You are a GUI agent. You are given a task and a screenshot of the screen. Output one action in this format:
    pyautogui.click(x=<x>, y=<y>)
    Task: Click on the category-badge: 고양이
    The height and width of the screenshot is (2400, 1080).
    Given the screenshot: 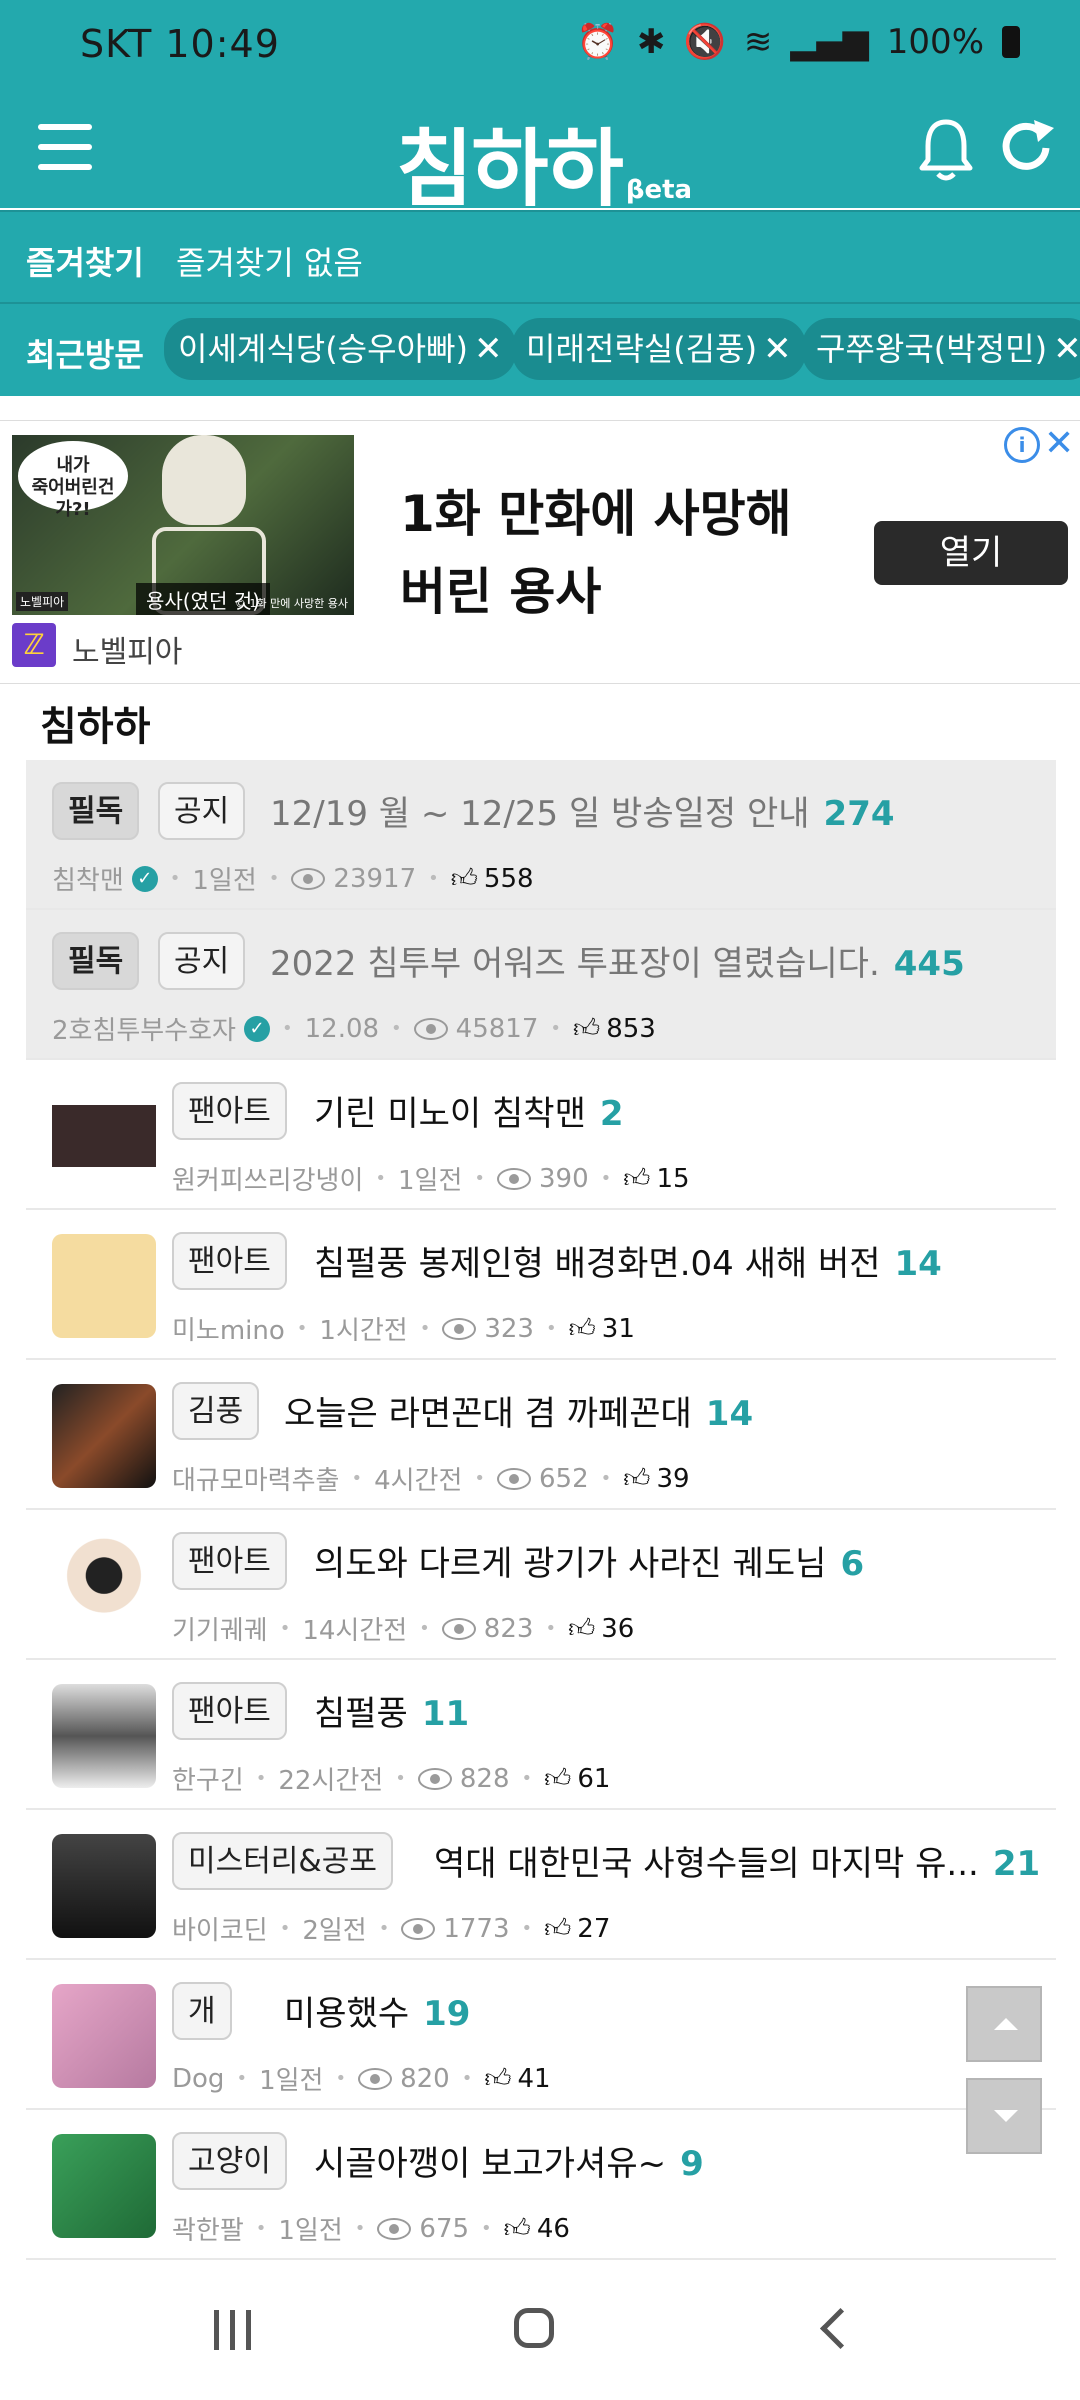 What is the action you would take?
    pyautogui.click(x=229, y=2161)
    